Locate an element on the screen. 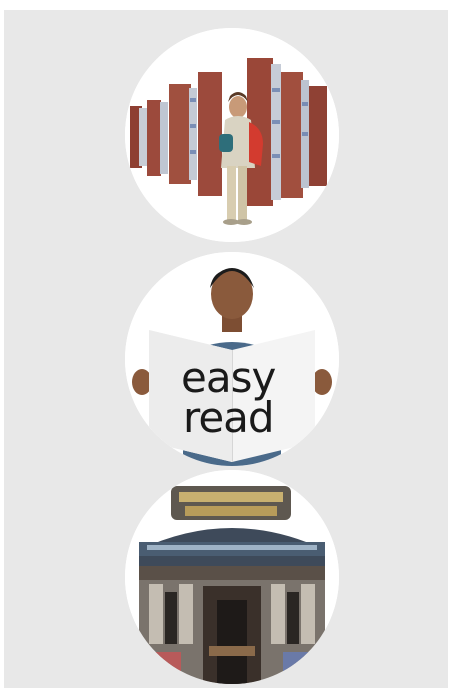 This screenshot has width=452, height=692. easy-read-document-icon: easy read is located at coordinates (232, 359).